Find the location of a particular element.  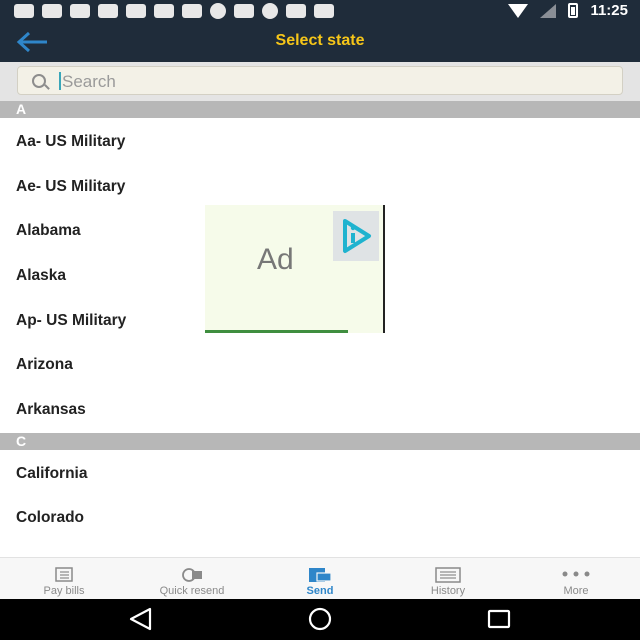

nav-home-icon is located at coordinates (320, 621).